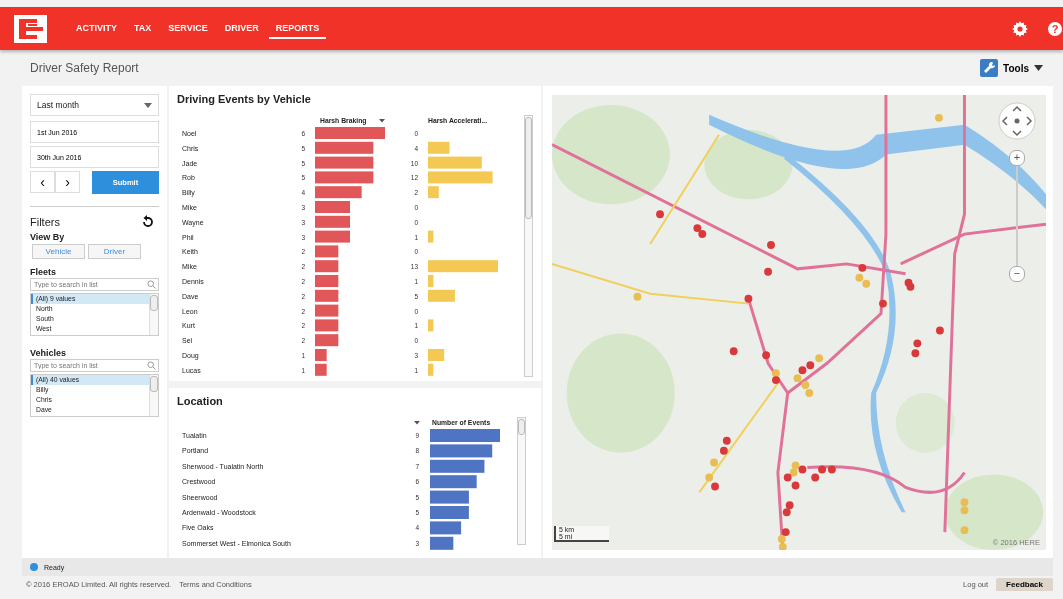 Image resolution: width=1063 pixels, height=599 pixels. I want to click on previous-button: ‹, so click(42, 182).